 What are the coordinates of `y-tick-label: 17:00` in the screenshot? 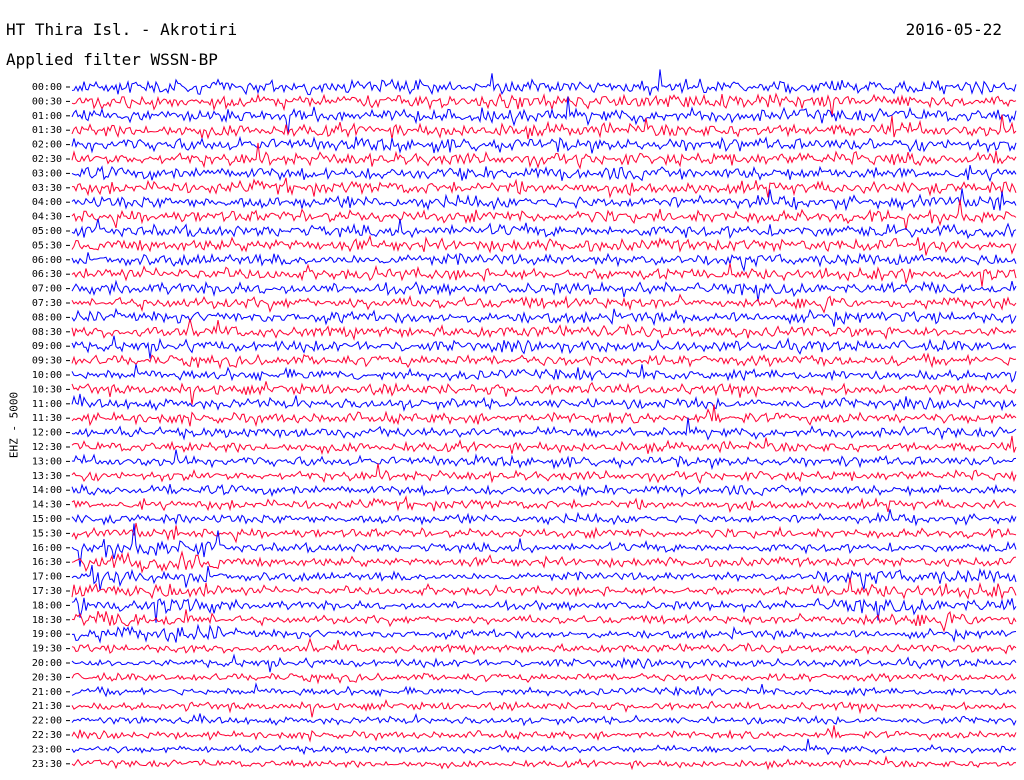 It's located at (47, 577).